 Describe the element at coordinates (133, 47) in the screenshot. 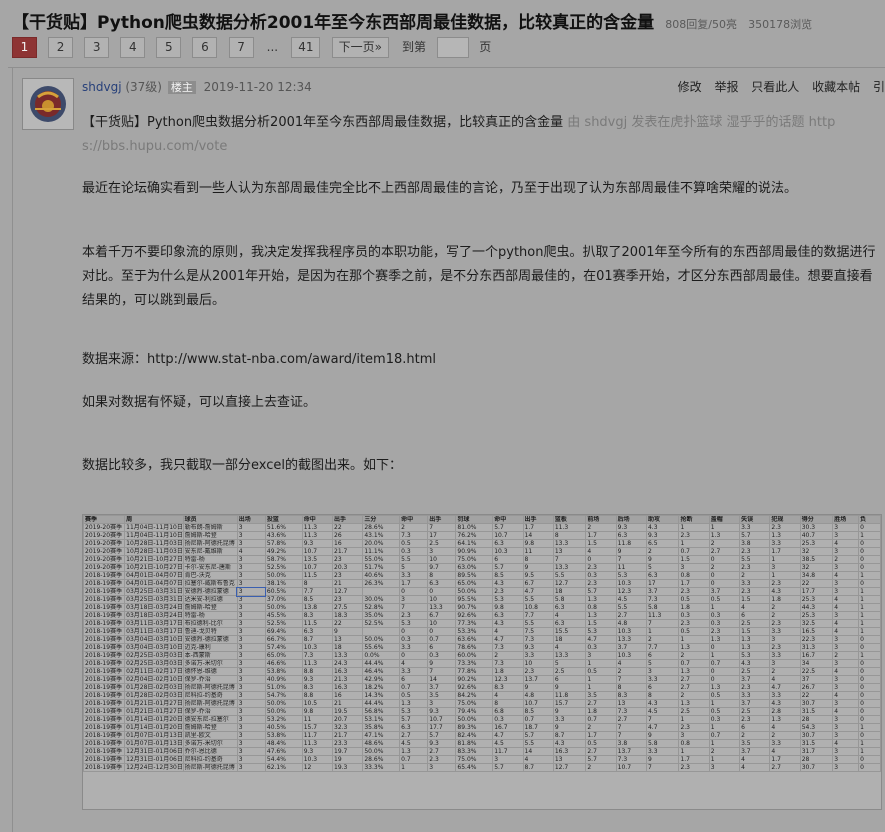

I see `page-4-button: 4` at that location.